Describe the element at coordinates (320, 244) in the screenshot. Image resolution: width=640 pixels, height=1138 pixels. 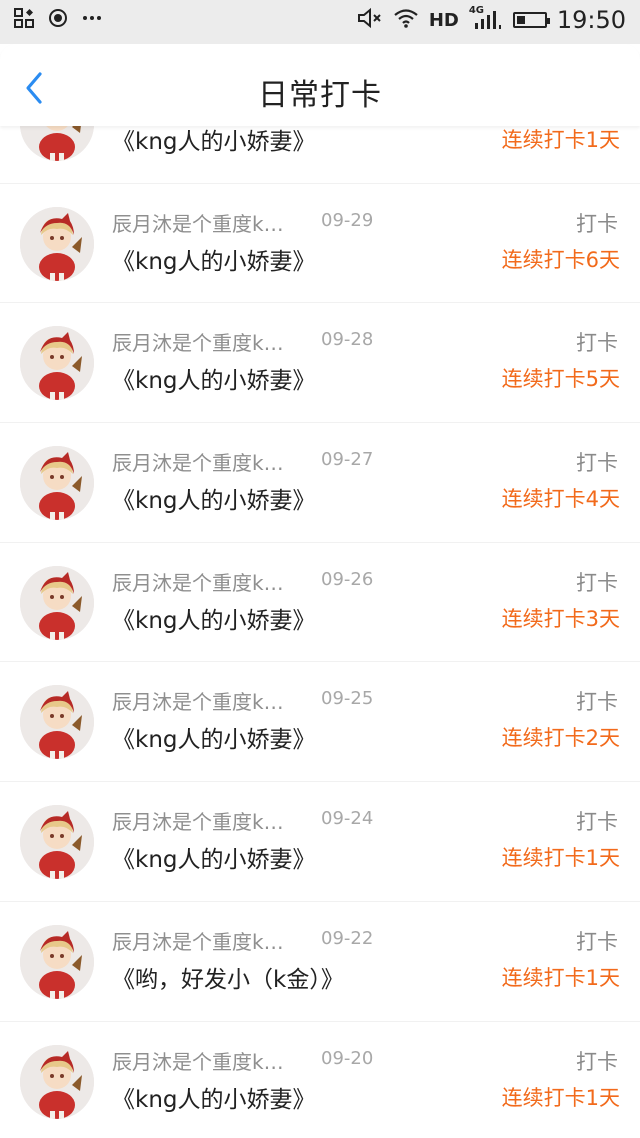
I see `checkin-row: 辰月沐是个重度k… 09-29 《kng人的小娇妻》 打卡 连续打卡6天` at that location.